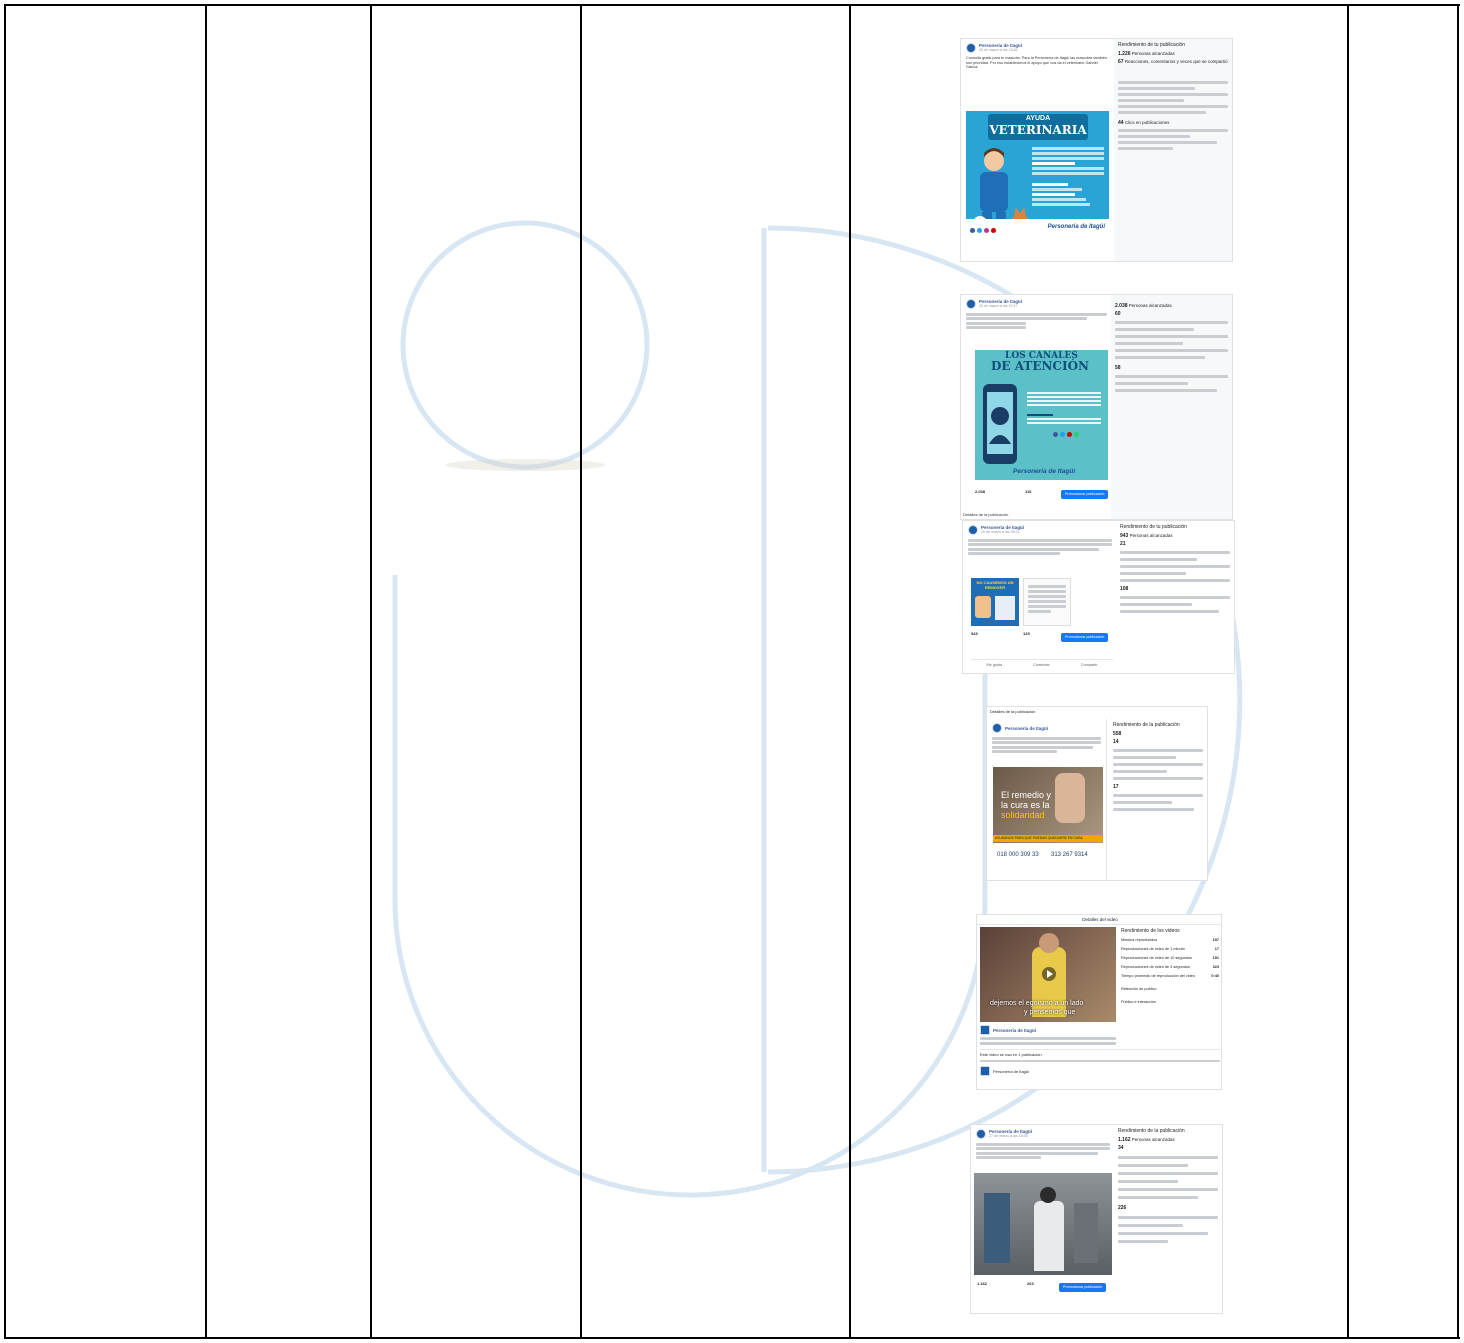  What do you see at coordinates (1000, 424) in the screenshot?
I see `phone-illustration` at bounding box center [1000, 424].